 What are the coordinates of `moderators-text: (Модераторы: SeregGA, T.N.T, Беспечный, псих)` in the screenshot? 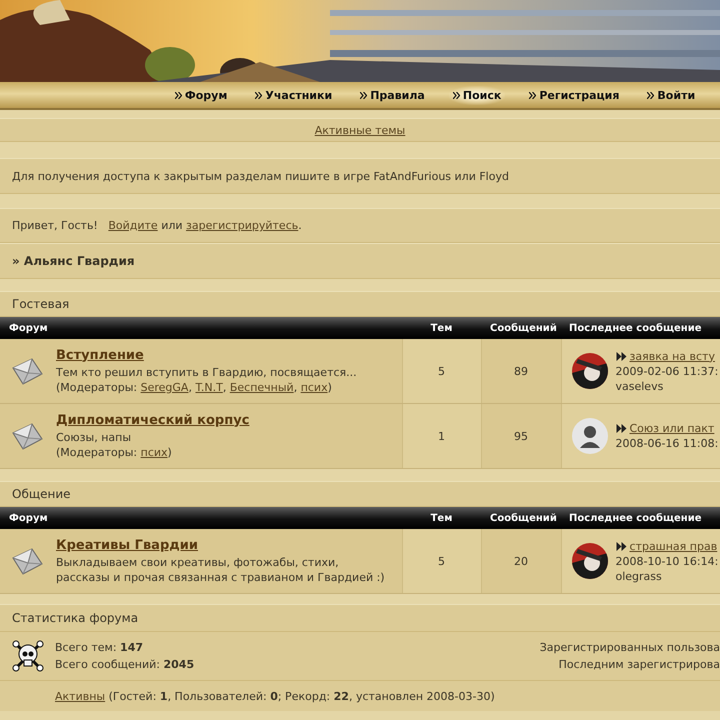 It's located at (194, 387).